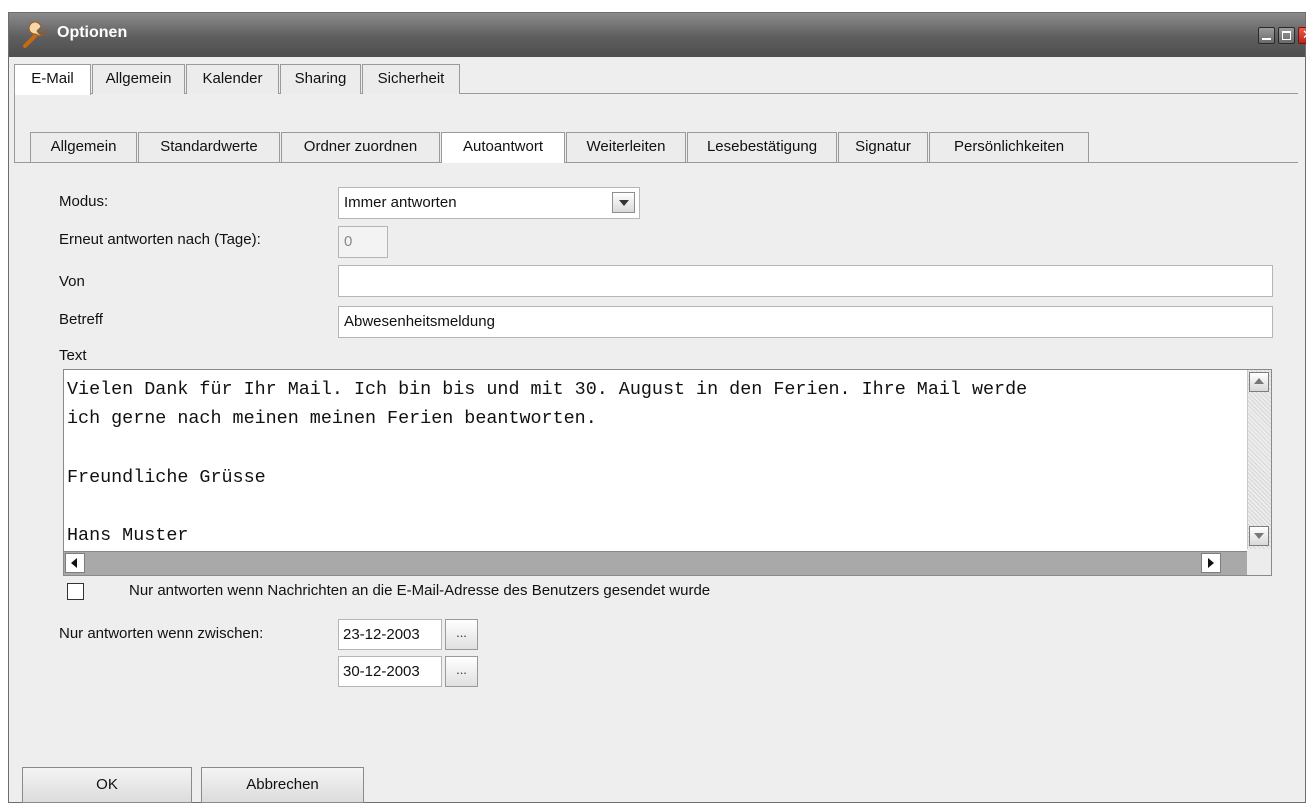 This screenshot has height=803, width=1306. Describe the element at coordinates (75, 591) in the screenshot. I see `only-user-address-checkbox` at that location.